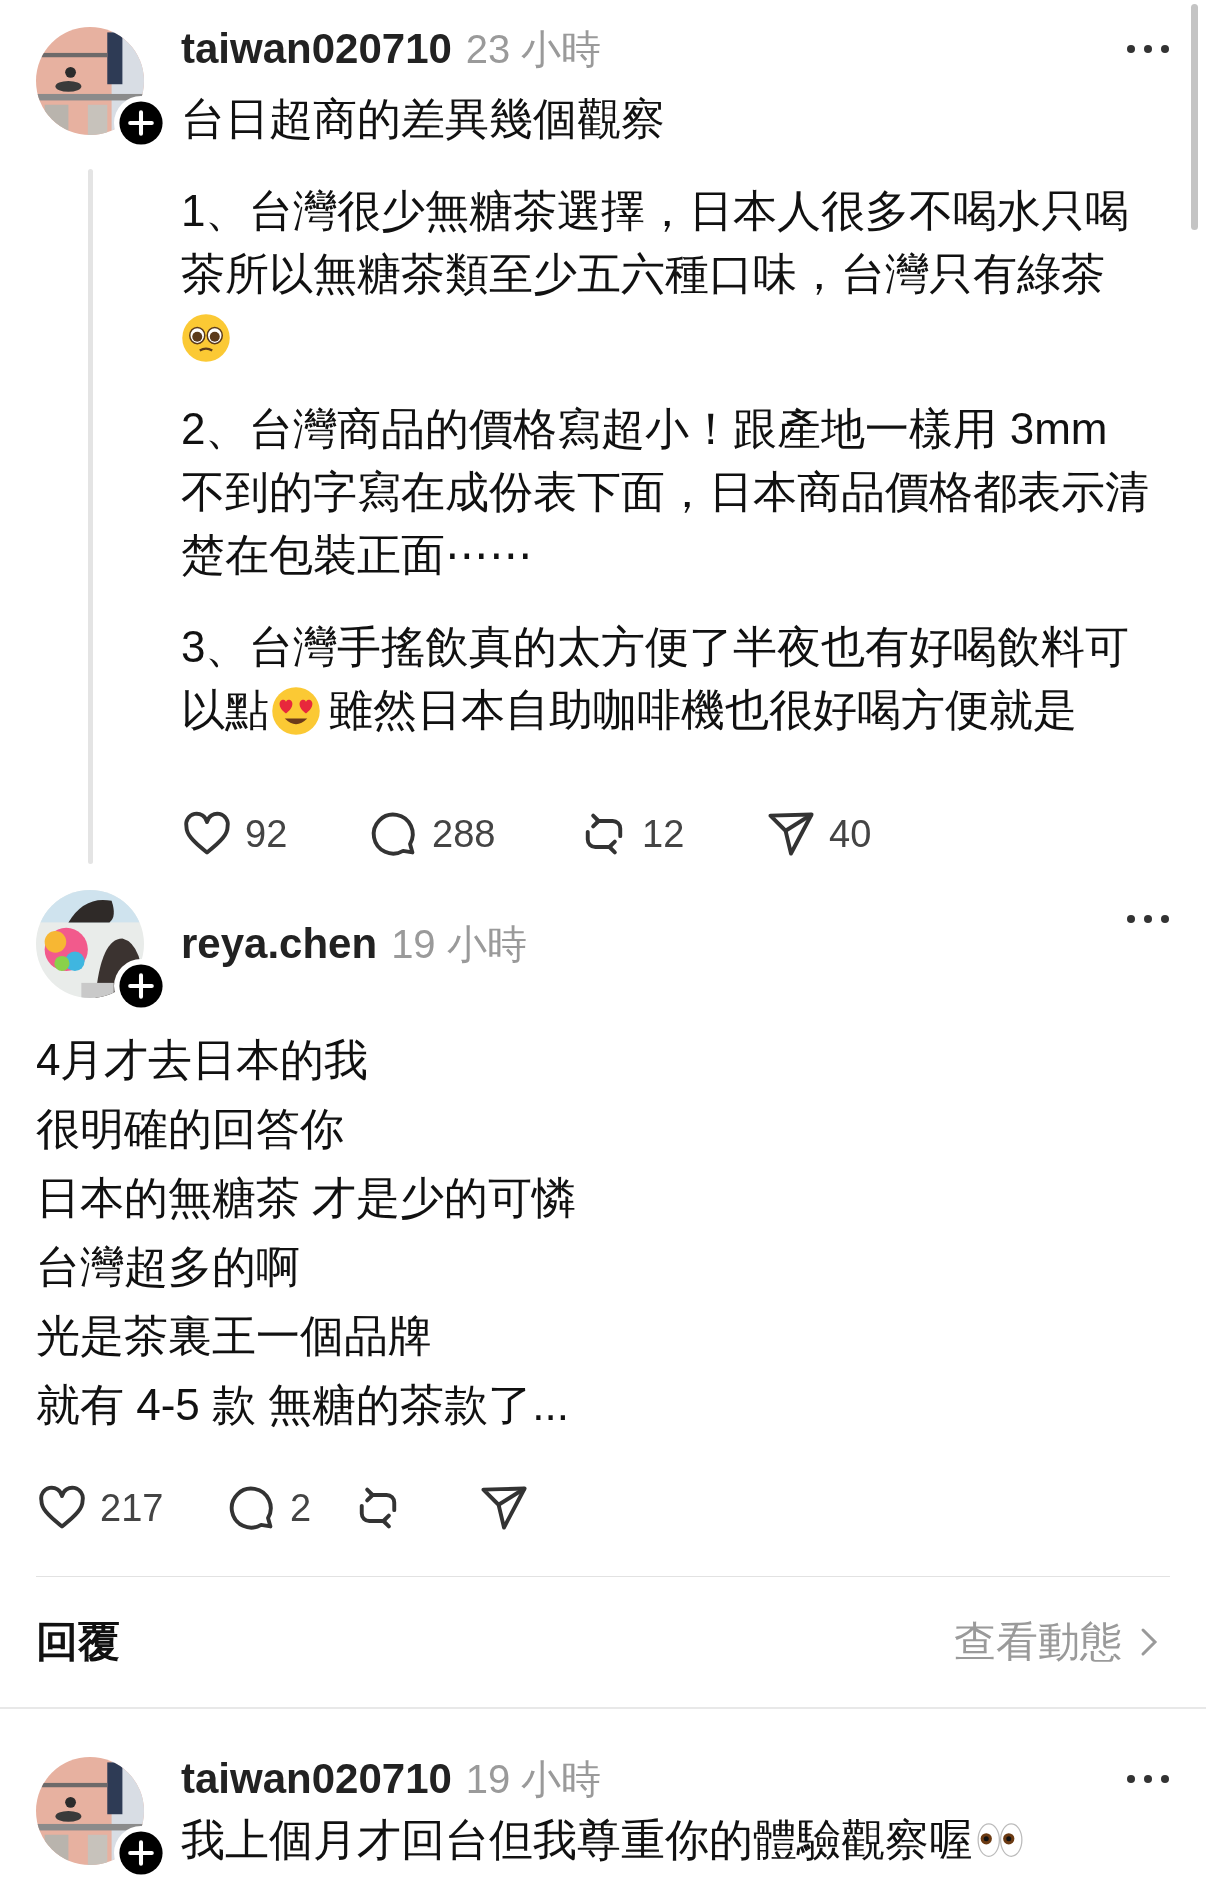 The height and width of the screenshot is (1884, 1206). Describe the element at coordinates (1149, 1642) in the screenshot. I see `chevron-icon` at that location.